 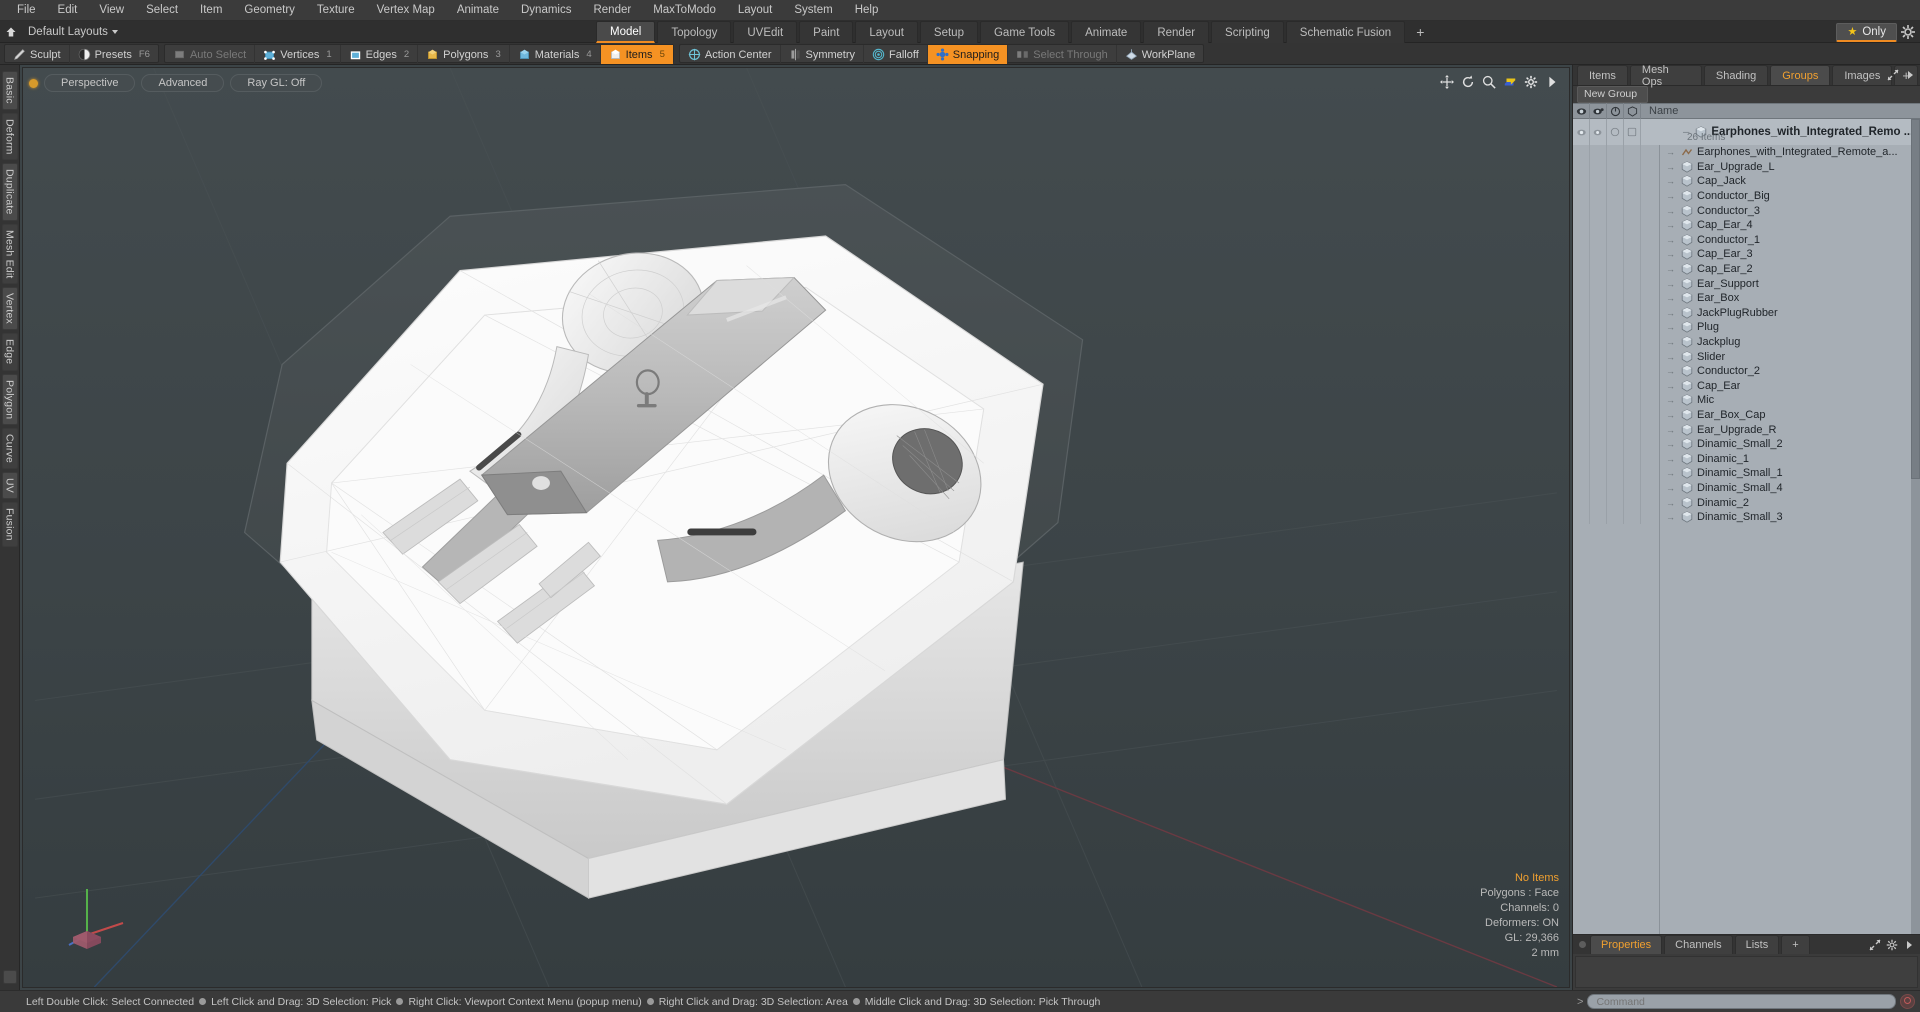 I want to click on layout-tab-render: Render, so click(x=1176, y=32).